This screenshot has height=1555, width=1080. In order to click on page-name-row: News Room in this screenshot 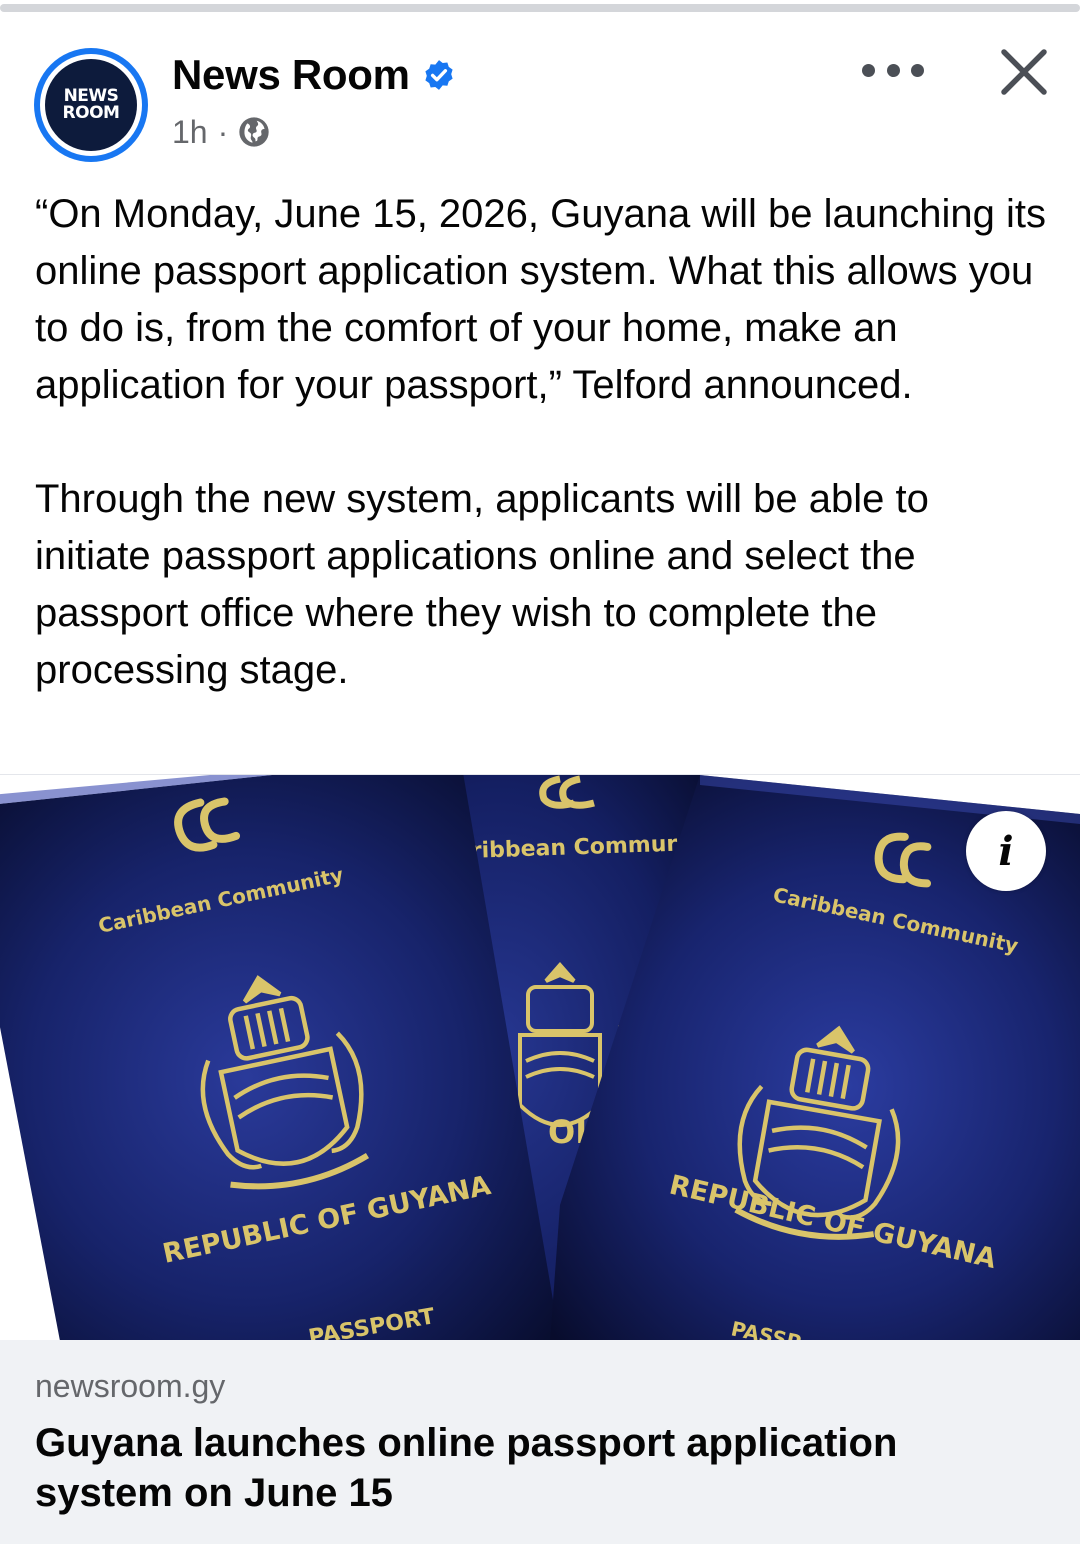, I will do `click(314, 75)`.